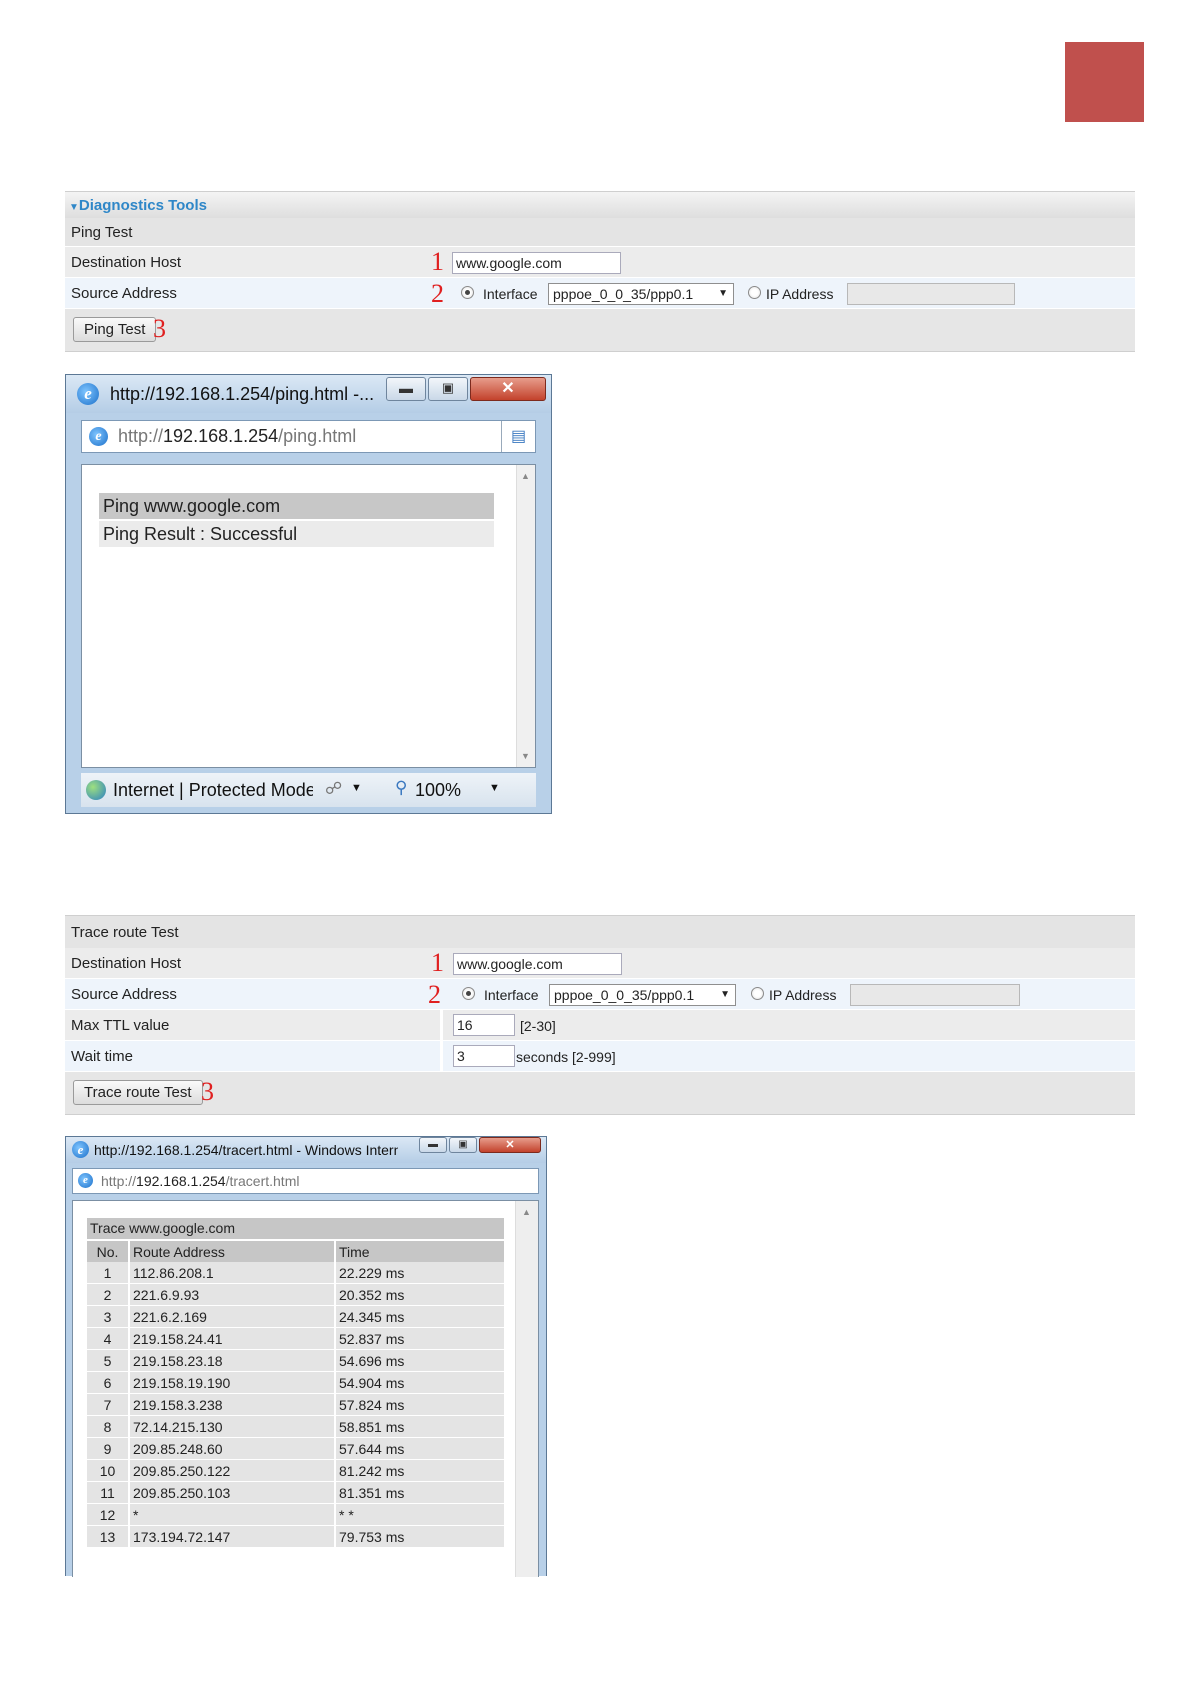  What do you see at coordinates (138, 1092) in the screenshot?
I see `trace-route-test-button: Trace route Test` at bounding box center [138, 1092].